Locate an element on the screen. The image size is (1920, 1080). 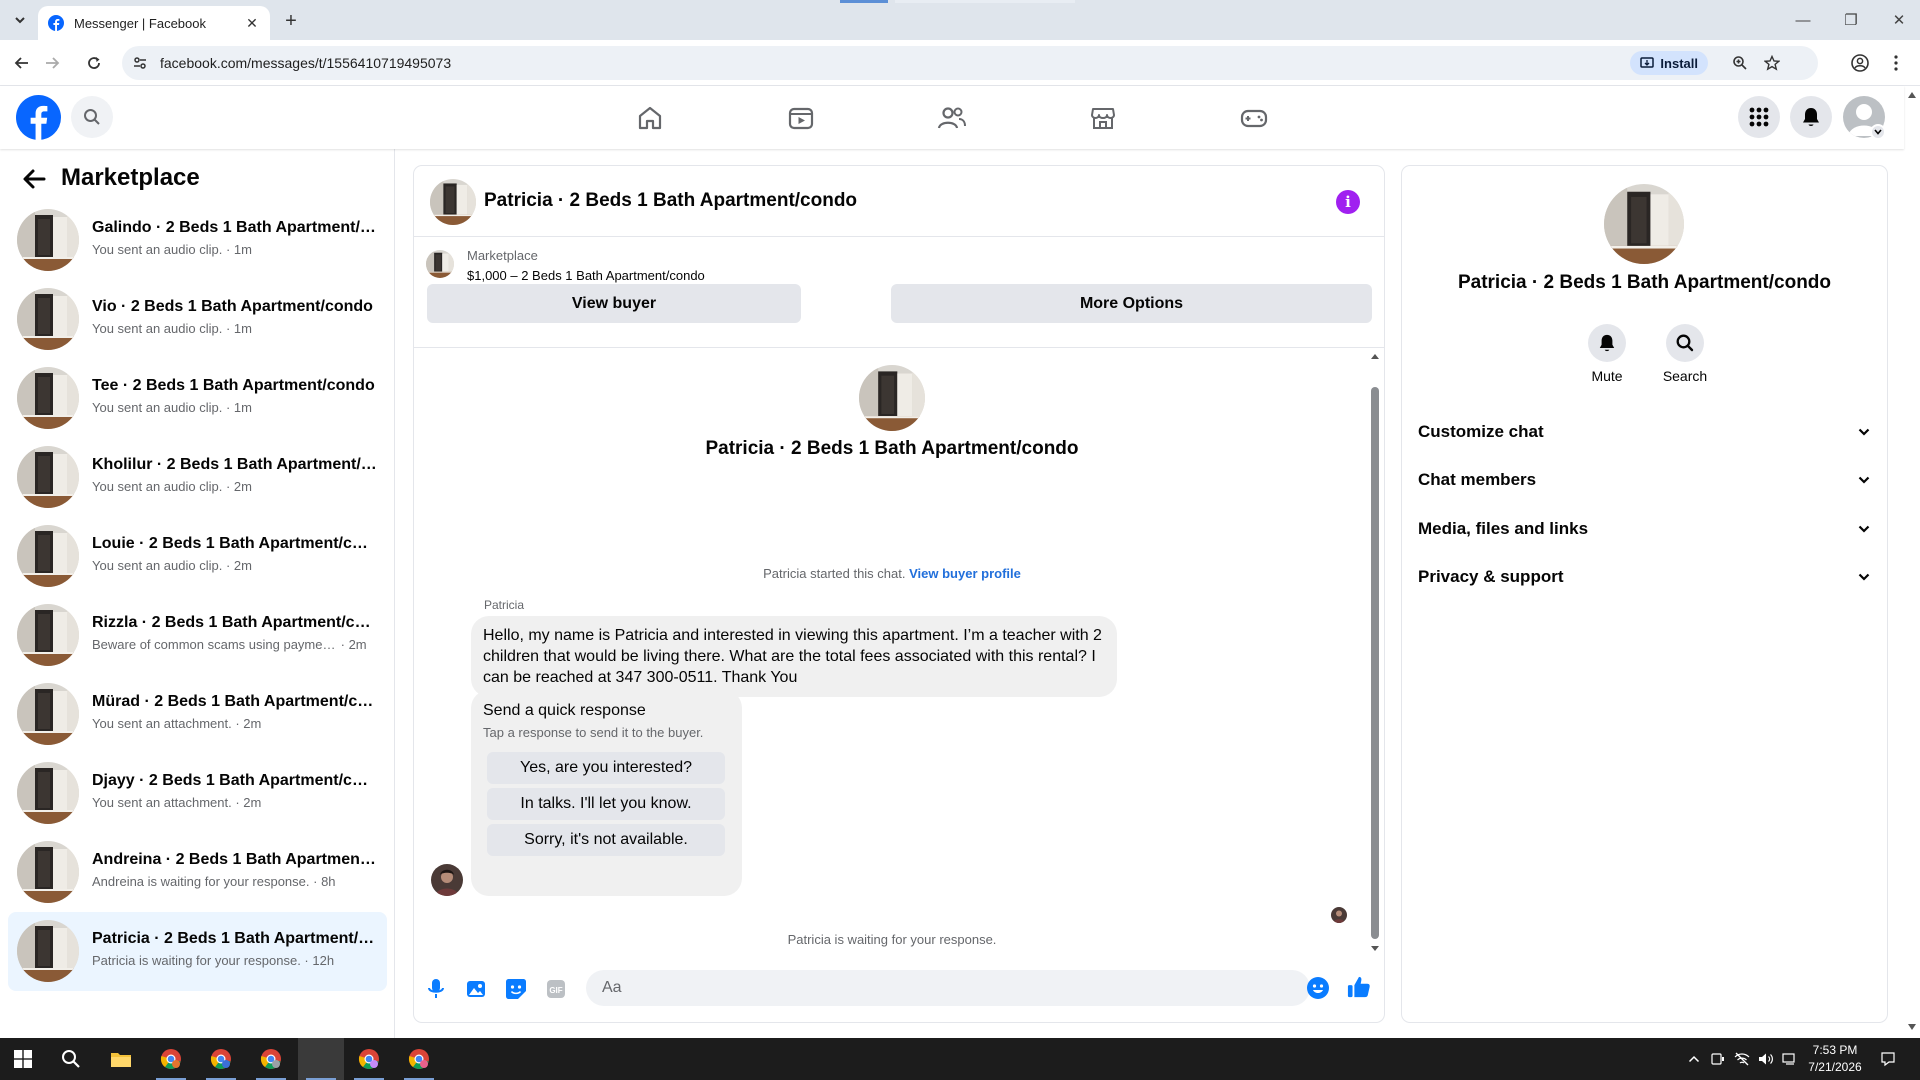
profile-button is located at coordinates (1860, 63).